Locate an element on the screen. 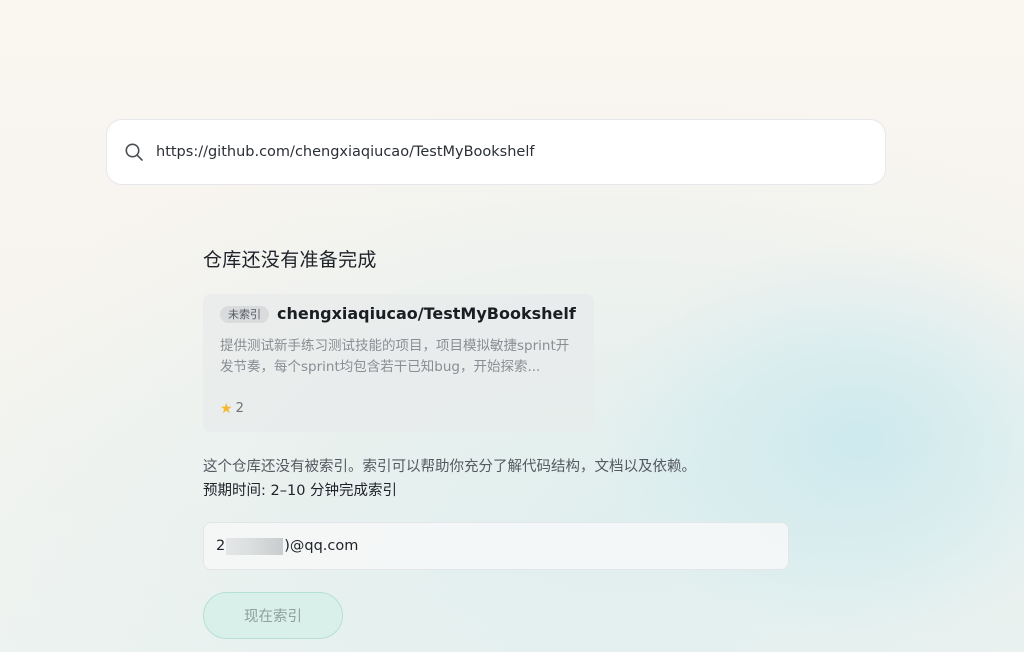  index-info-text: 这个仓库还没有被索引。索引可以帮助你充分了解代码结构，文档以及依赖。 is located at coordinates (449, 467).